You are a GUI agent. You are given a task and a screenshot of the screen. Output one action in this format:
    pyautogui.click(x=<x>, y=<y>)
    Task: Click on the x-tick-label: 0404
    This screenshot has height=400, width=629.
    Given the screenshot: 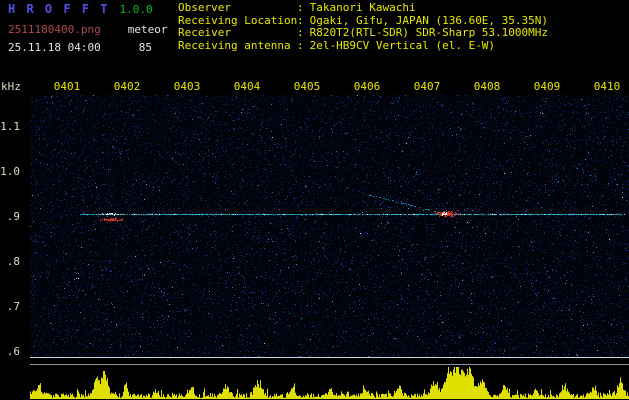 What is the action you would take?
    pyautogui.click(x=247, y=86)
    